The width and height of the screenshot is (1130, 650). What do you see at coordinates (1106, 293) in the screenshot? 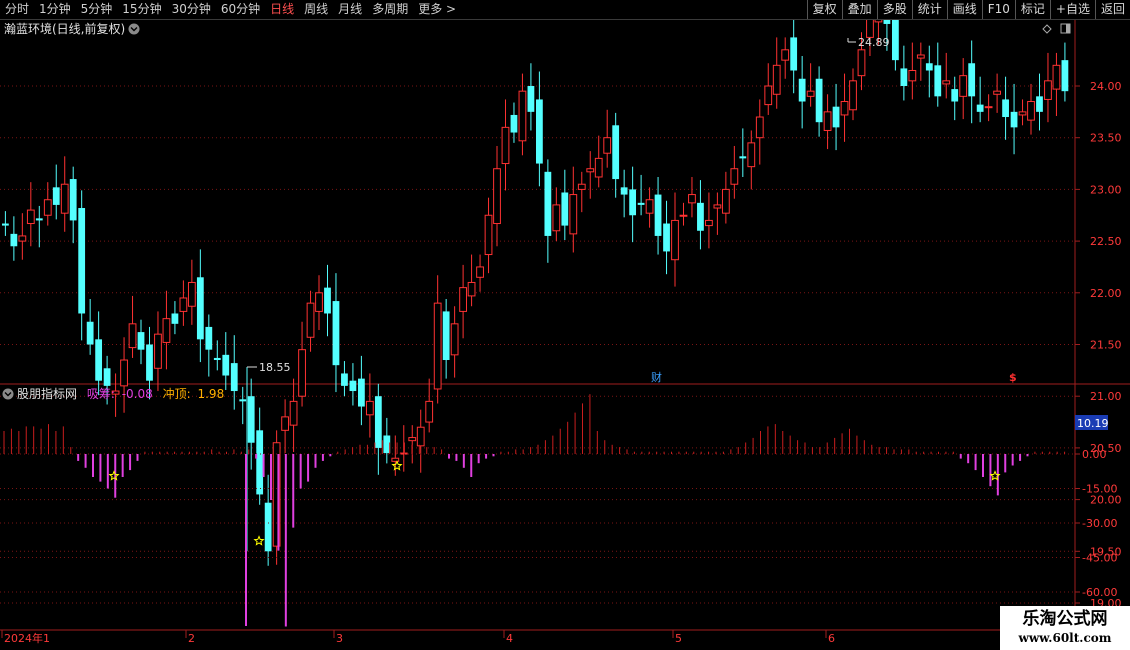
I see `main-y-tick: 22.00` at bounding box center [1106, 293].